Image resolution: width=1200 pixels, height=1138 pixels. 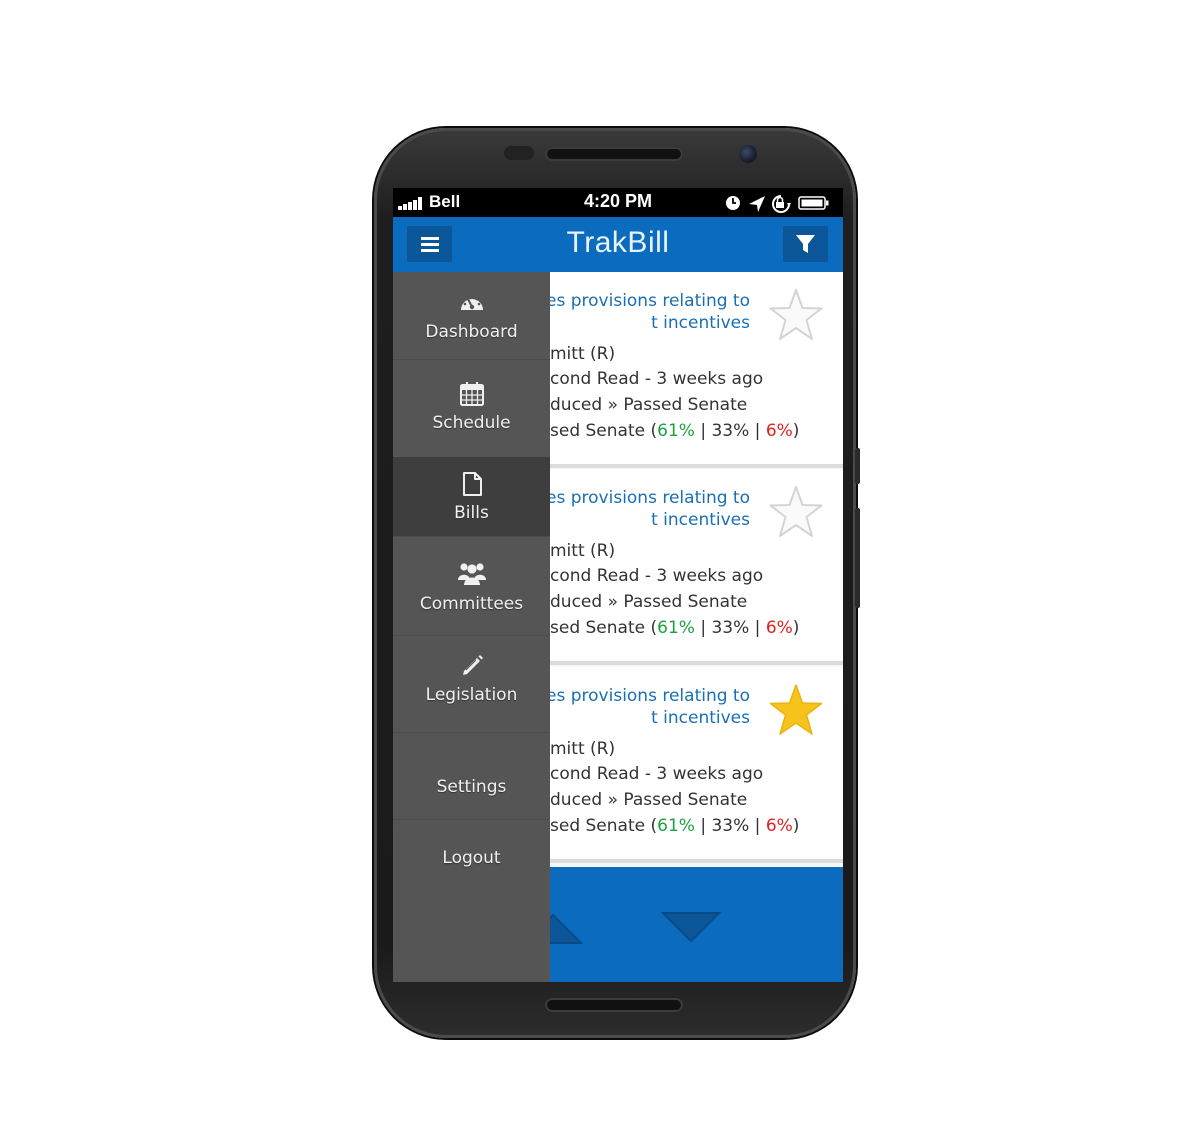 What do you see at coordinates (472, 484) in the screenshot?
I see `document-icon` at bounding box center [472, 484].